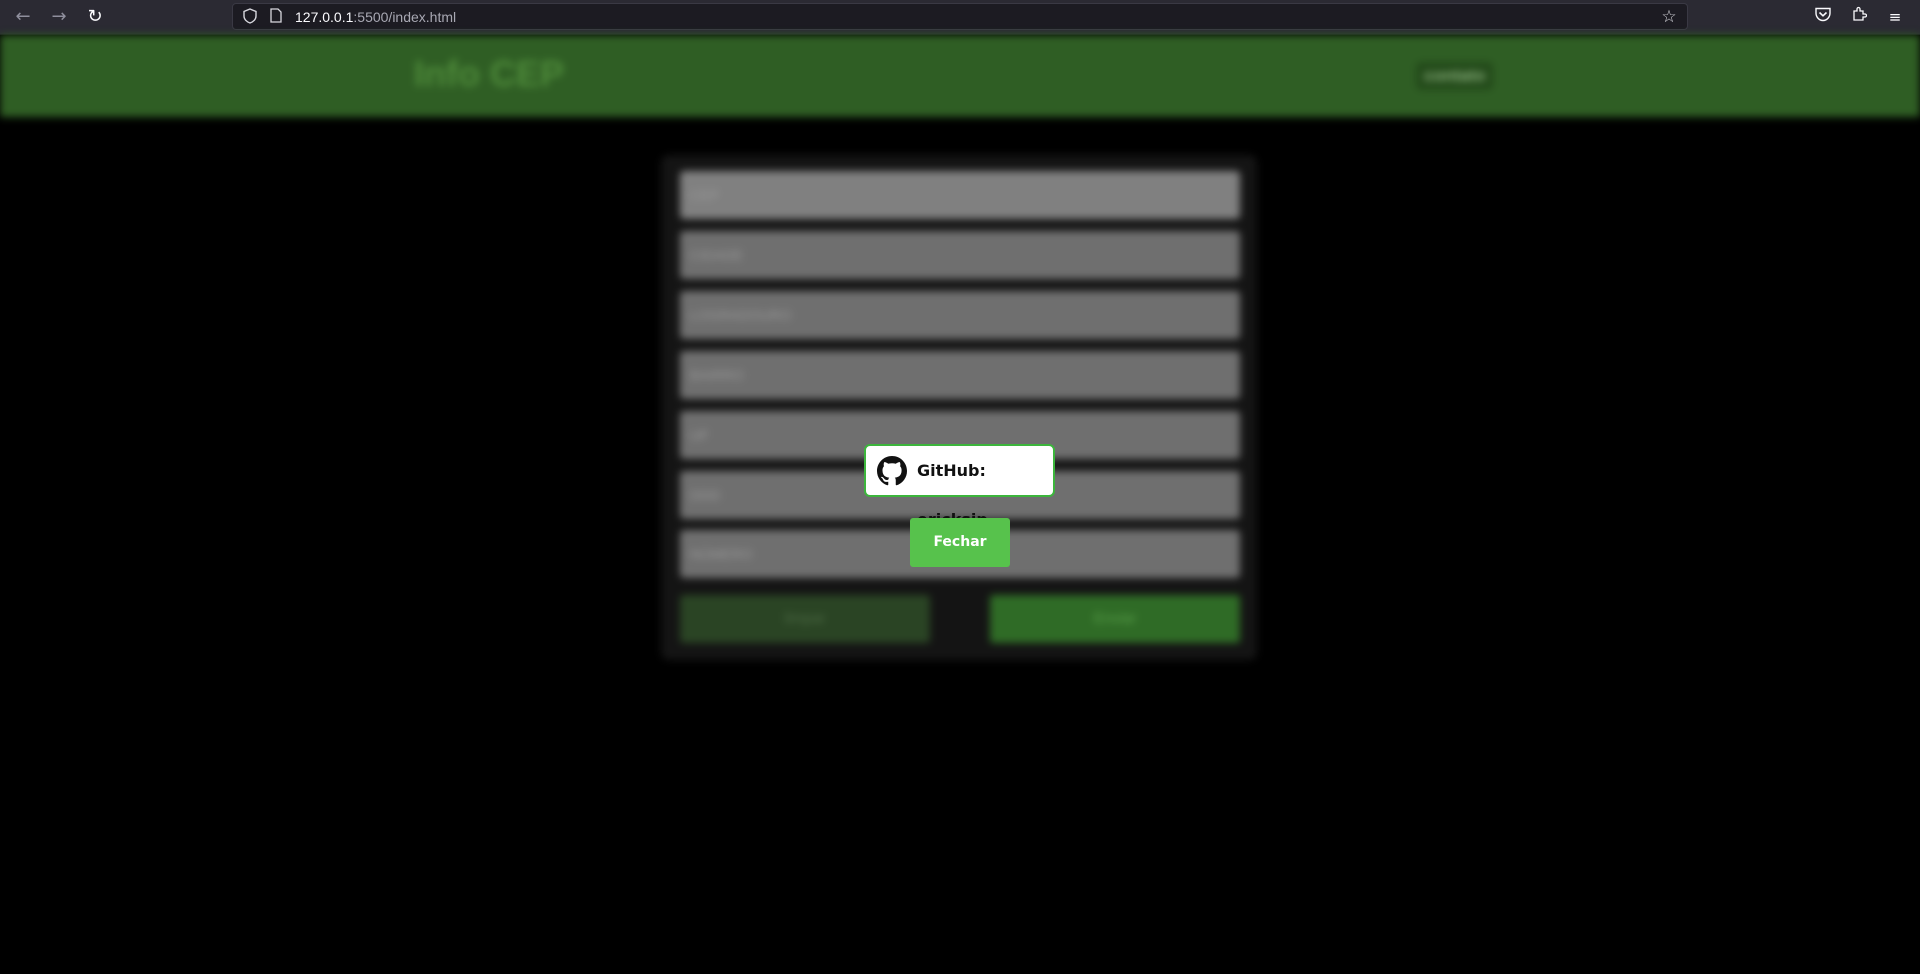  I want to click on street-field: LOGRADOURO, so click(960, 315).